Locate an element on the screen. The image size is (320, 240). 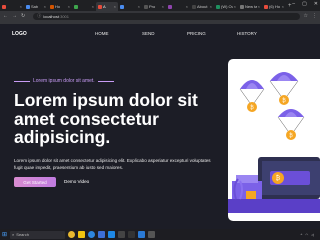
mail-taskbar-icon is located at coordinates (112, 234).